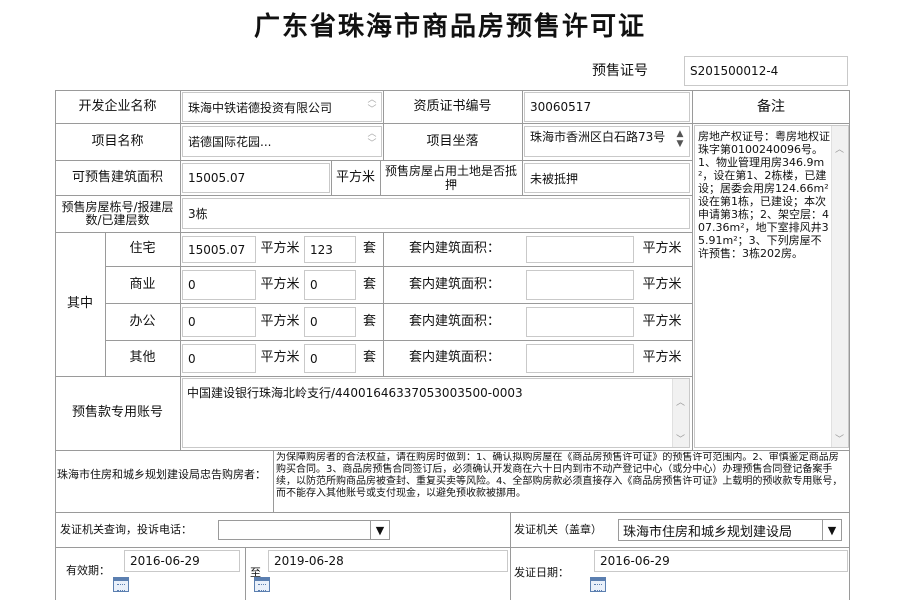 The image size is (900, 600). I want to click on issuer-select: 珠海市住房和城乡规划建设局 ▼, so click(730, 530).